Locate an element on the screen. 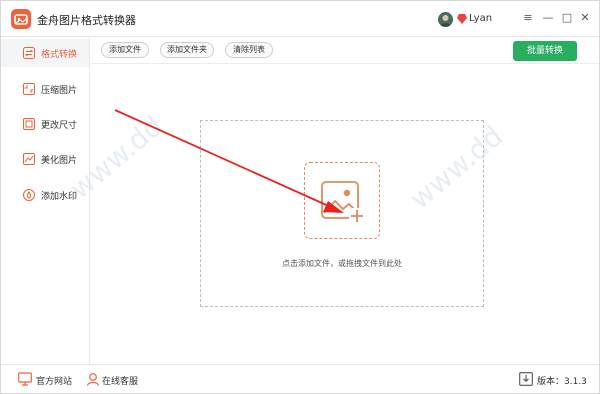 The image size is (600, 394). sidebar-item-label: 美化图片 is located at coordinates (59, 161).